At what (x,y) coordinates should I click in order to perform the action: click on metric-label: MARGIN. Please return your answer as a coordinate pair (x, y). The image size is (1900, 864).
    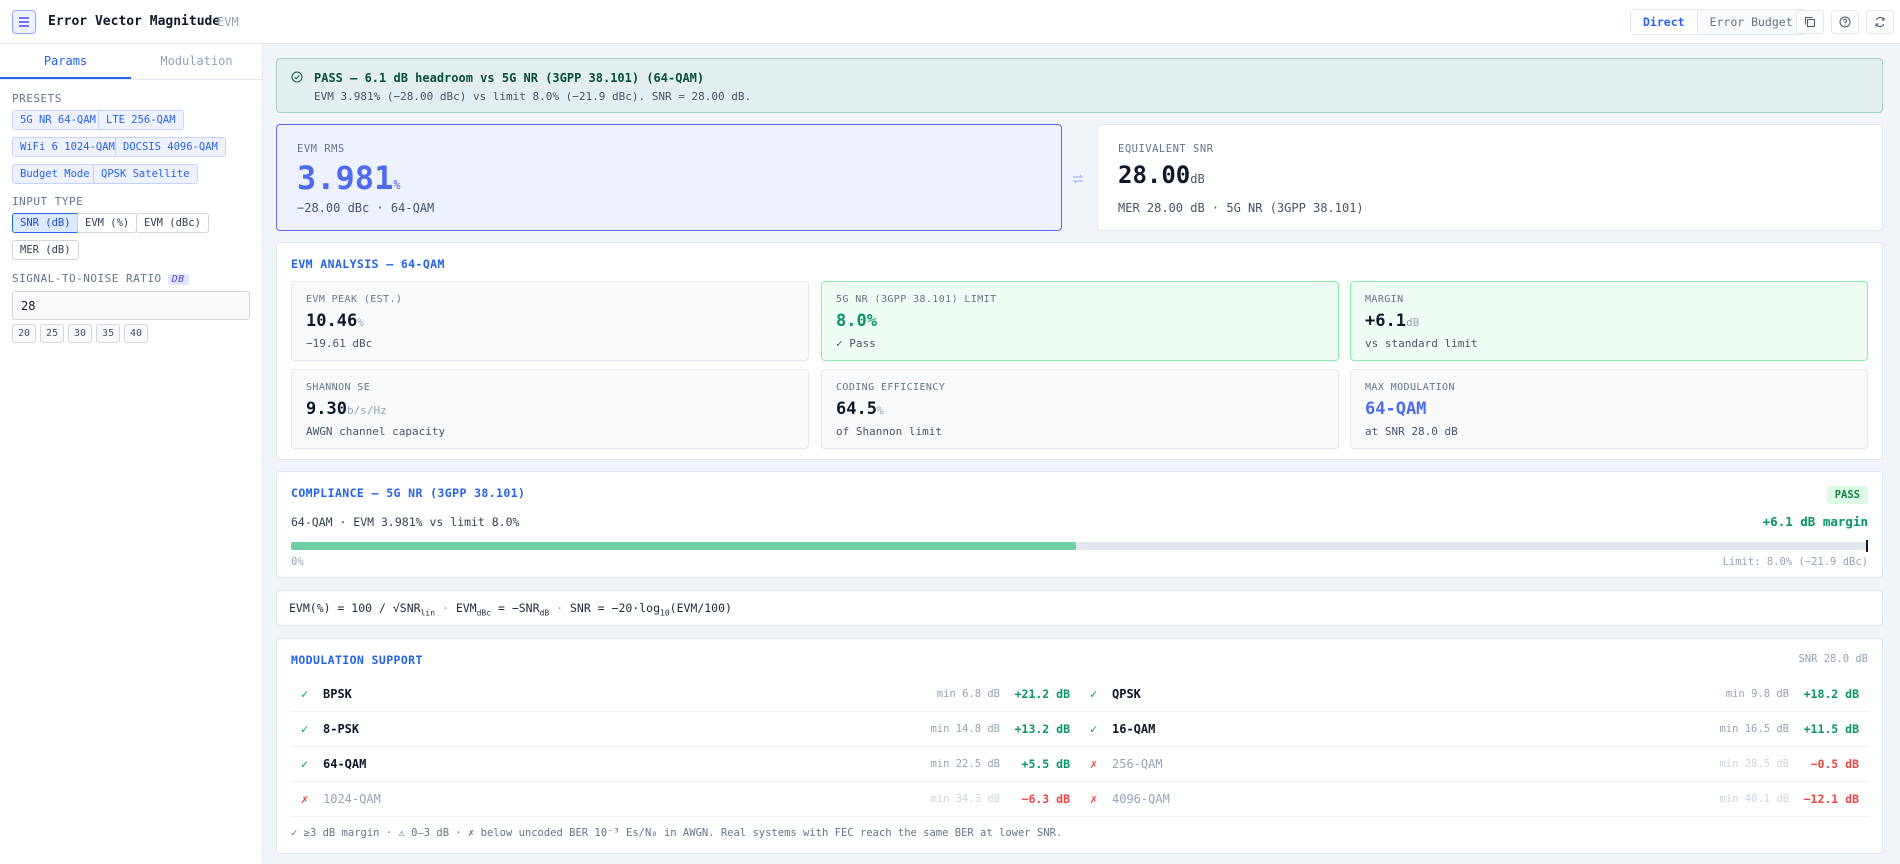
    Looking at the image, I should click on (1384, 299).